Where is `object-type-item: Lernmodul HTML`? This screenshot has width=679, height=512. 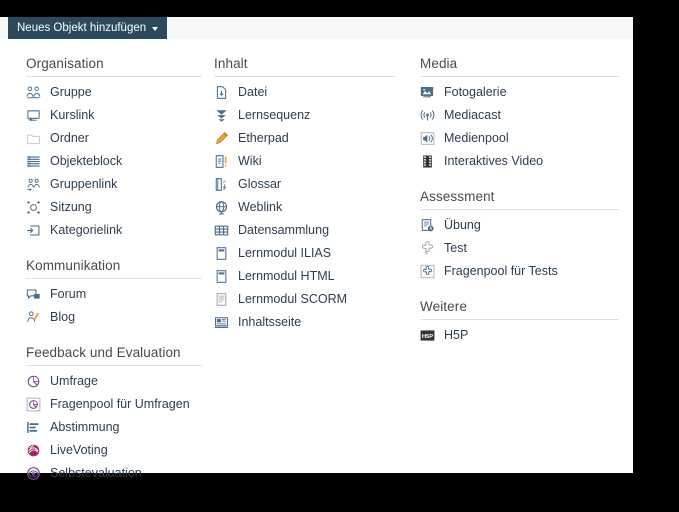 object-type-item: Lernmodul HTML is located at coordinates (305, 276).